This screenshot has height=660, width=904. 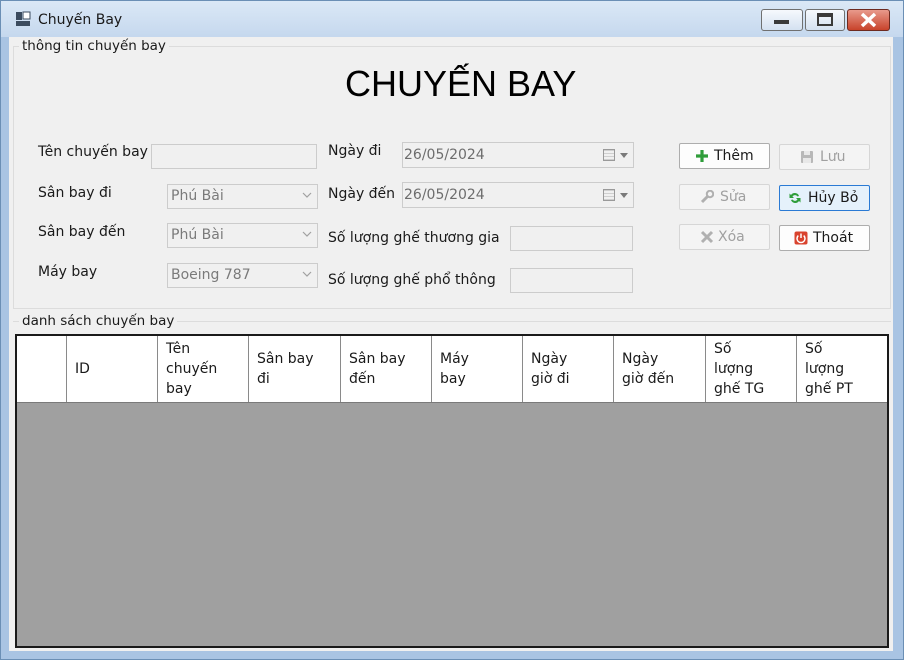 I want to click on column-header: Ngày giờ đến, so click(x=659, y=369).